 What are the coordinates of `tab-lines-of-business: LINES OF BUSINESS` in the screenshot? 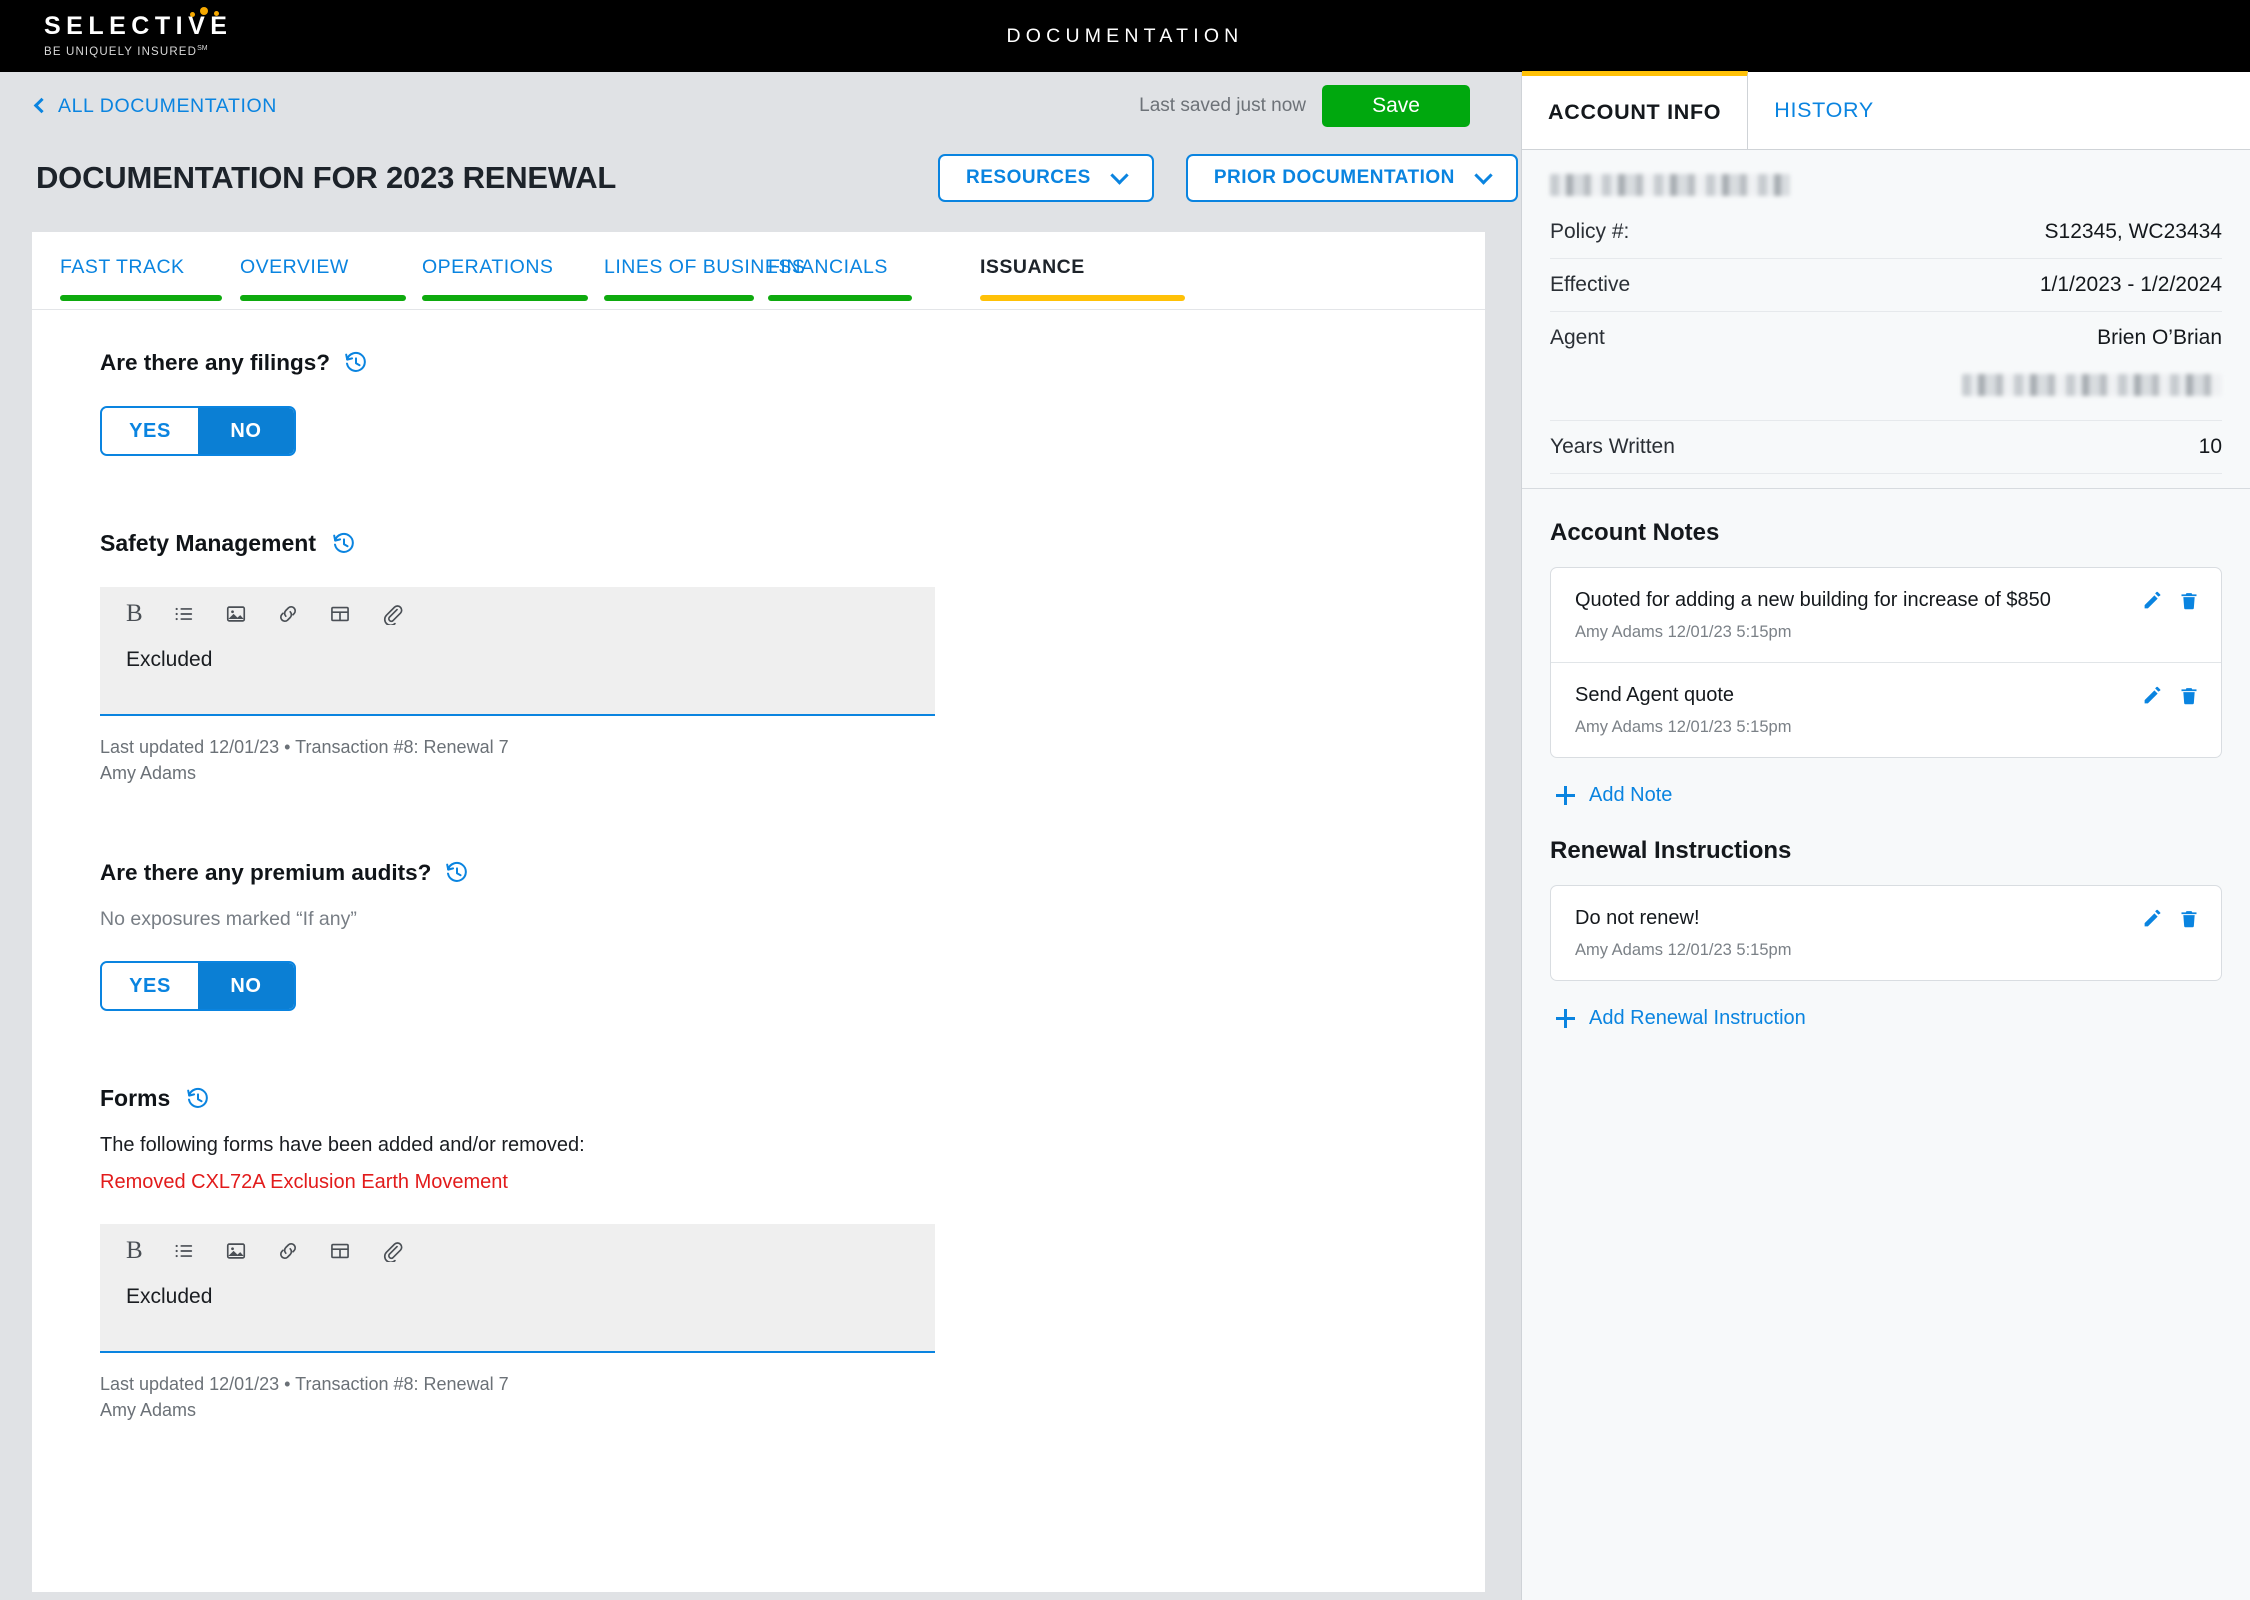 It's located at (704, 278).